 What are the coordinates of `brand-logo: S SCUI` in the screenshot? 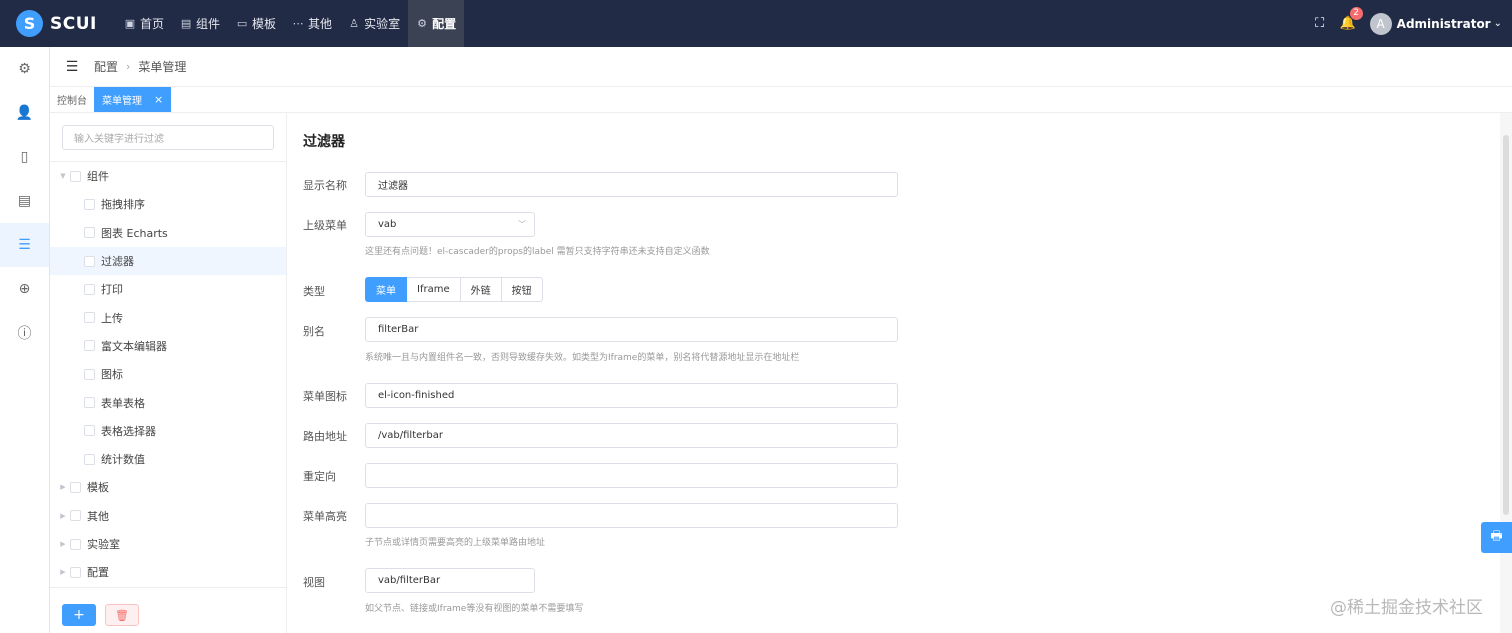 It's located at (58, 23).